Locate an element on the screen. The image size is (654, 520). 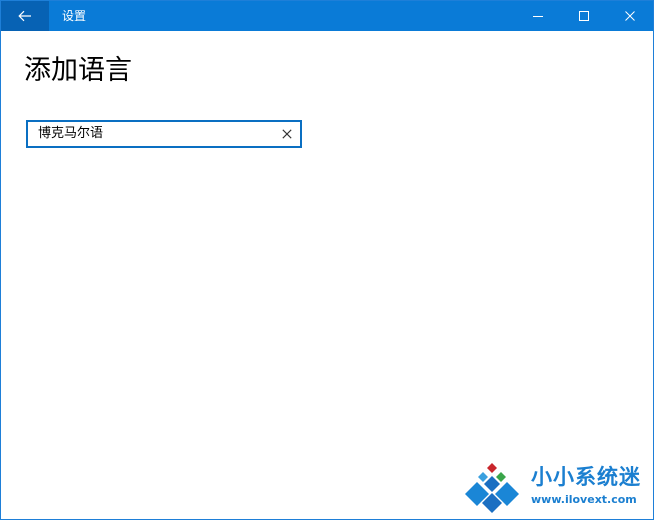
back-button is located at coordinates (25, 16).